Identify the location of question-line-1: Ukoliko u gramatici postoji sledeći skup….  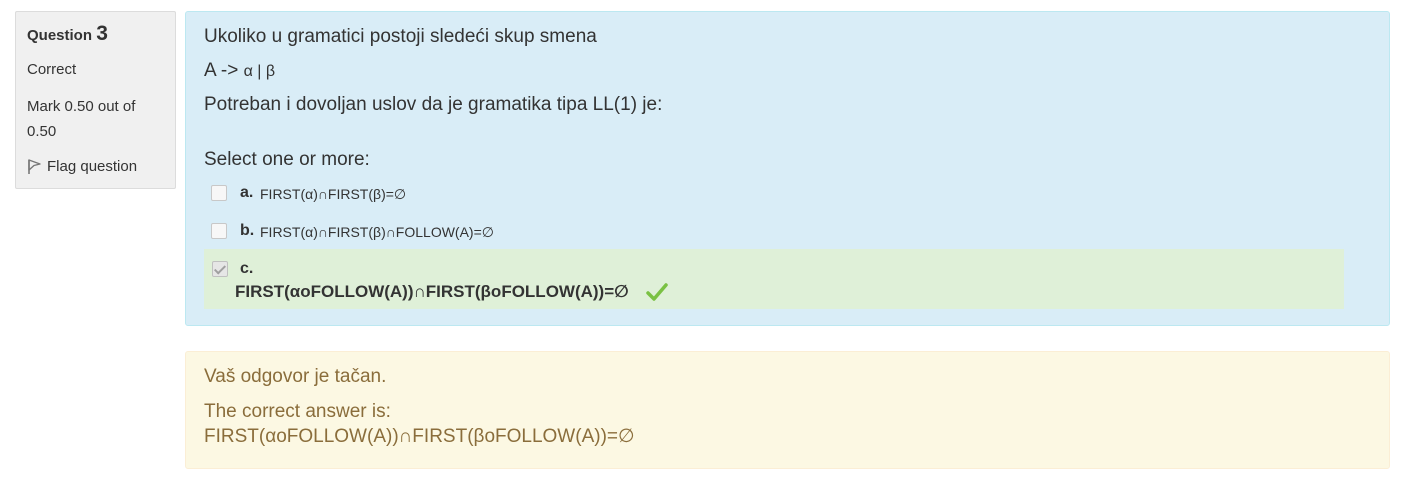
(400, 36).